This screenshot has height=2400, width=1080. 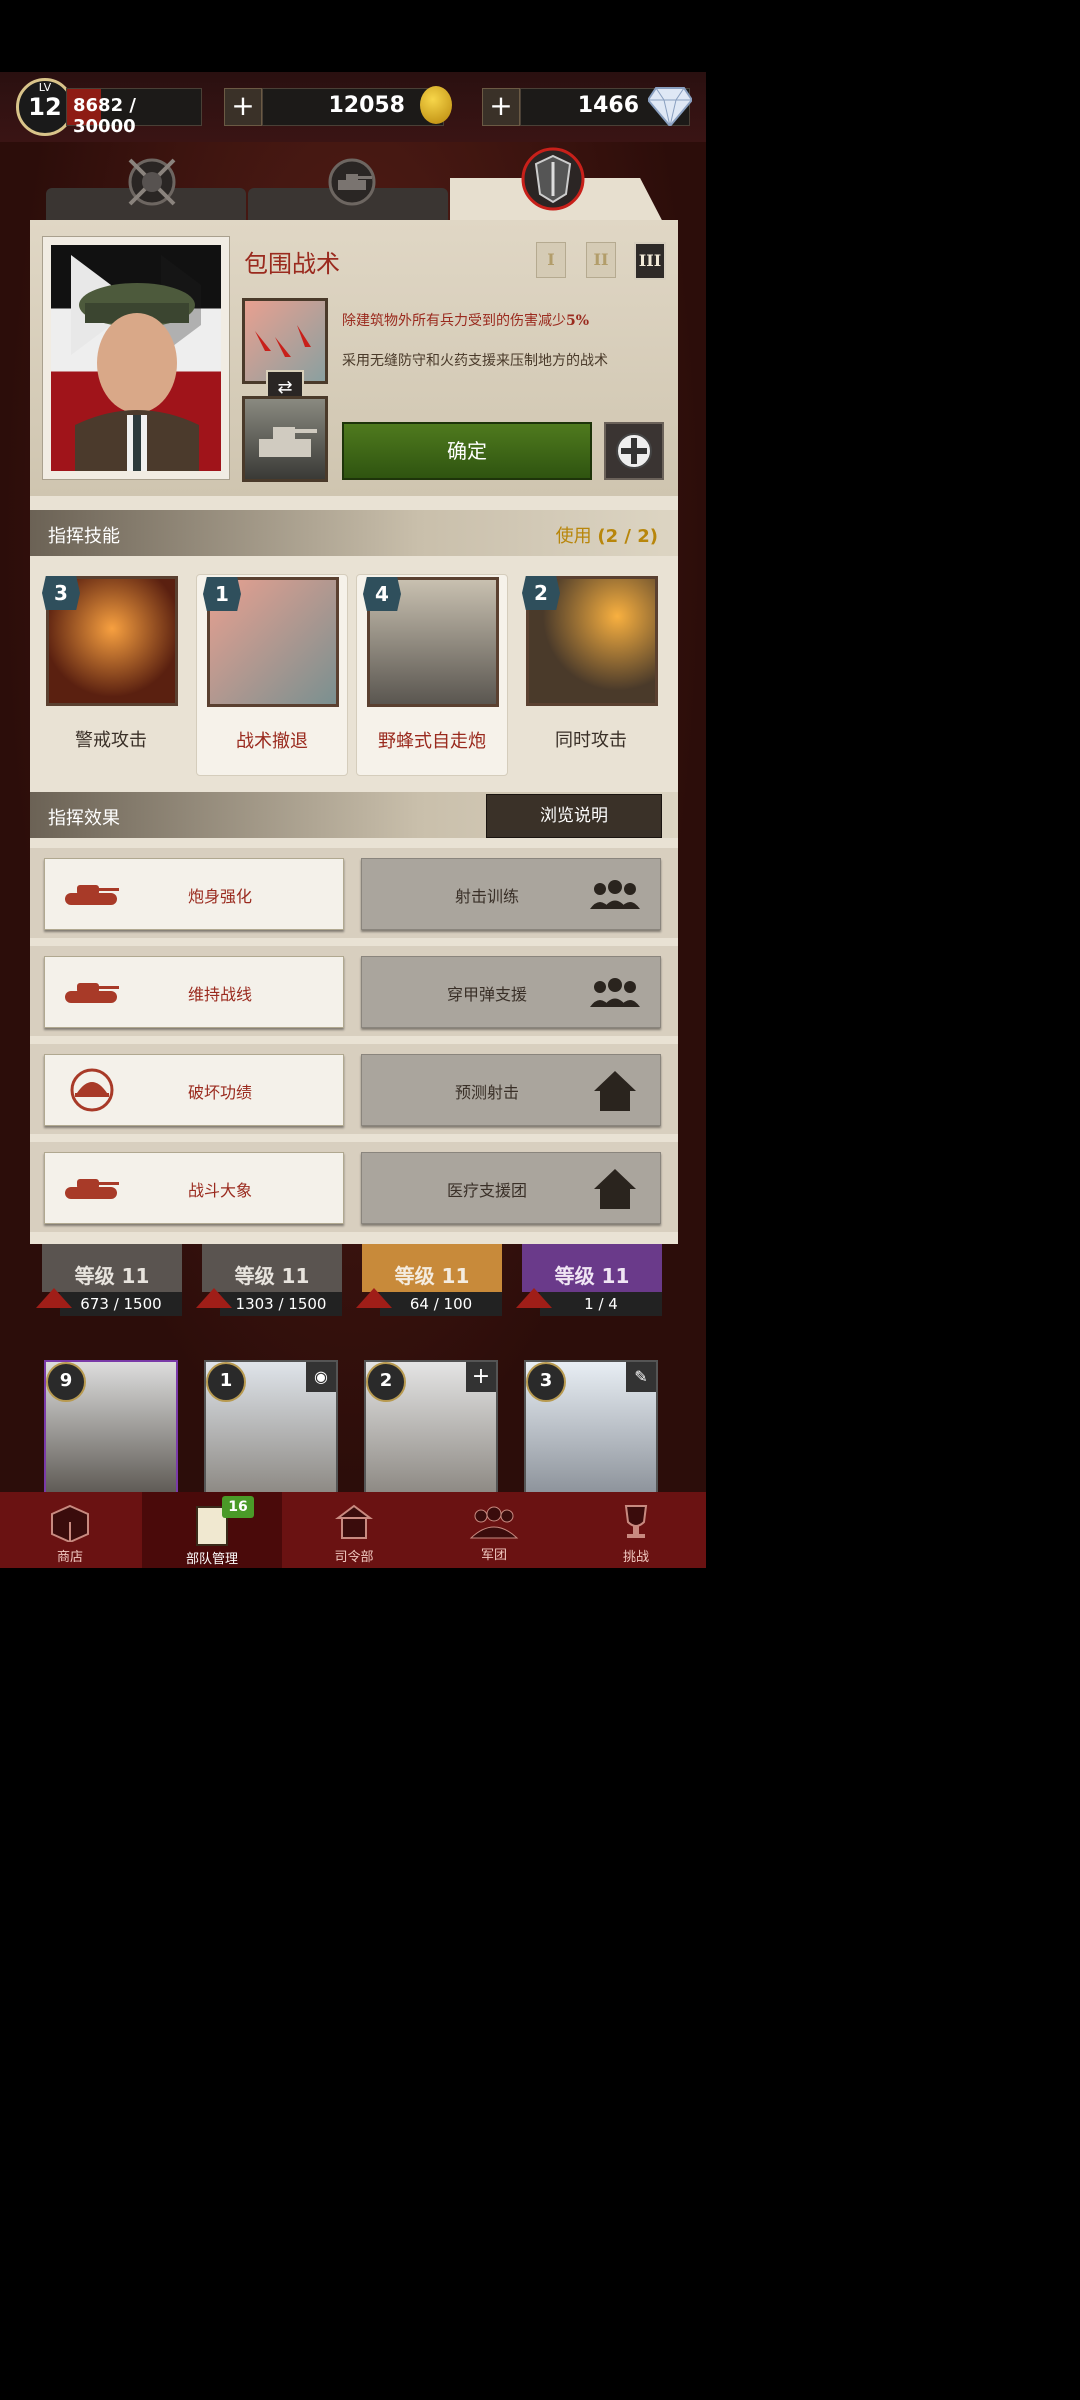 I want to click on effect-label: 预测射击, so click(x=486, y=1092).